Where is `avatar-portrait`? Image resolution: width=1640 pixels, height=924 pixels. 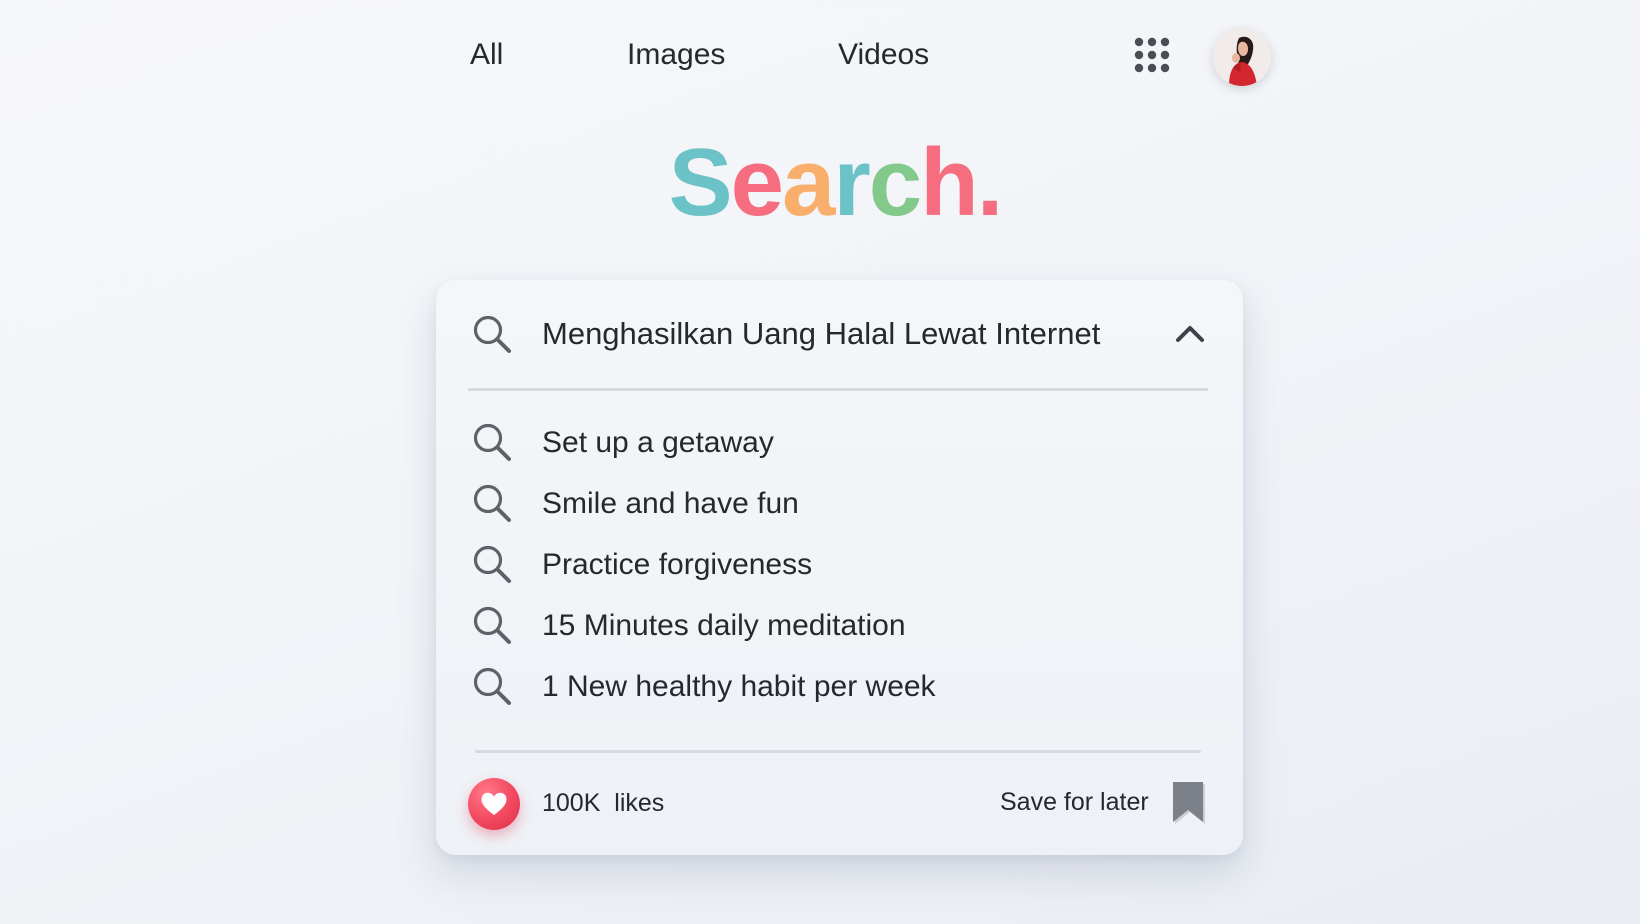 avatar-portrait is located at coordinates (1242, 57).